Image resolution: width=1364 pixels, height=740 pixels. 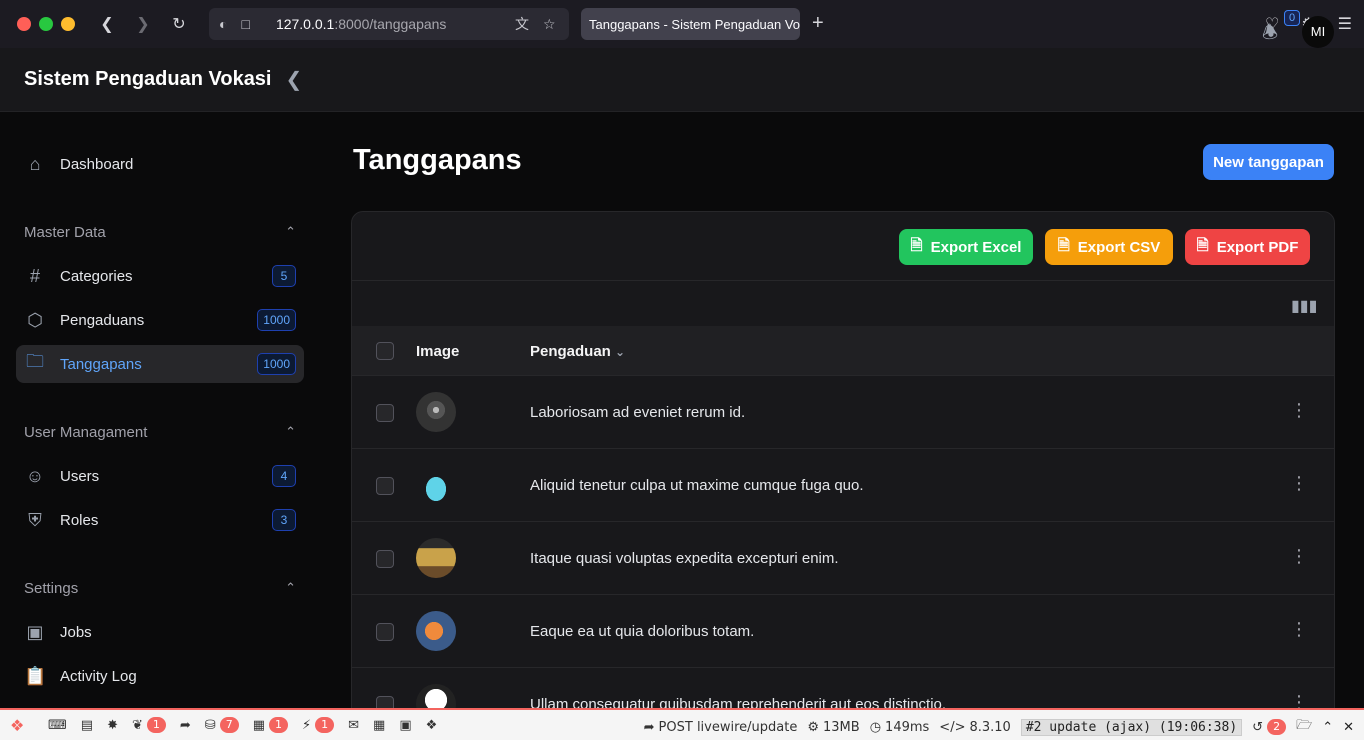 What do you see at coordinates (284, 476) in the screenshot?
I see `count-badge: 4` at bounding box center [284, 476].